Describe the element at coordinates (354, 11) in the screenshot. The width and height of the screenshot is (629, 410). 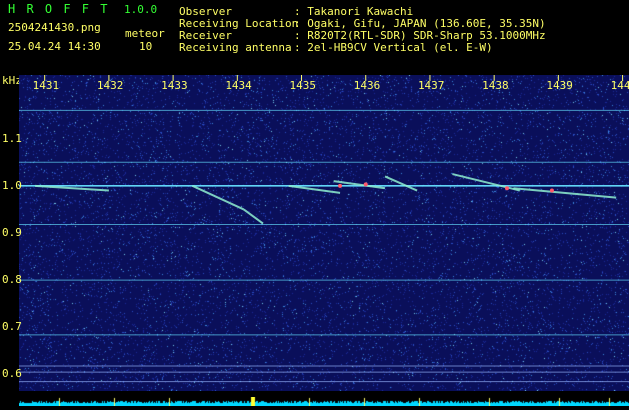
I see `observer-value: : Takanori Kawachi` at that location.